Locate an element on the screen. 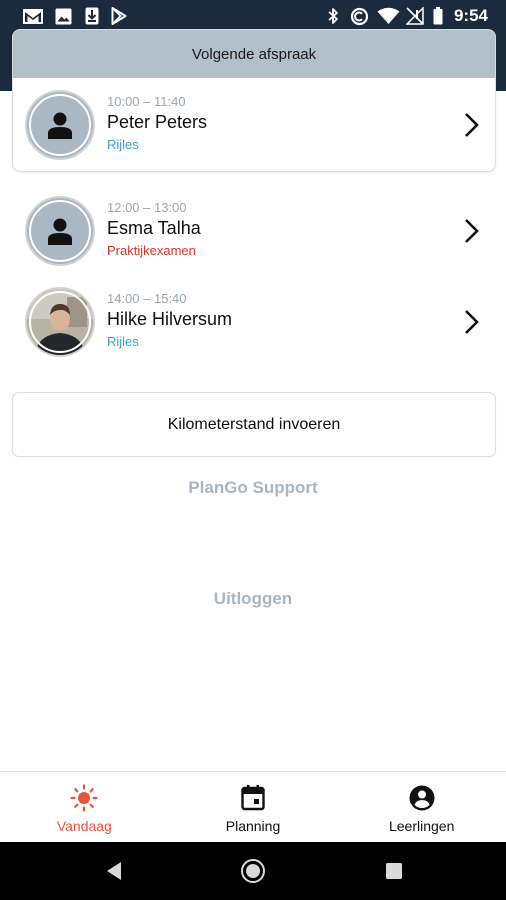 The width and height of the screenshot is (506, 900). nav-tab-planning: Planning is located at coordinates (253, 807).